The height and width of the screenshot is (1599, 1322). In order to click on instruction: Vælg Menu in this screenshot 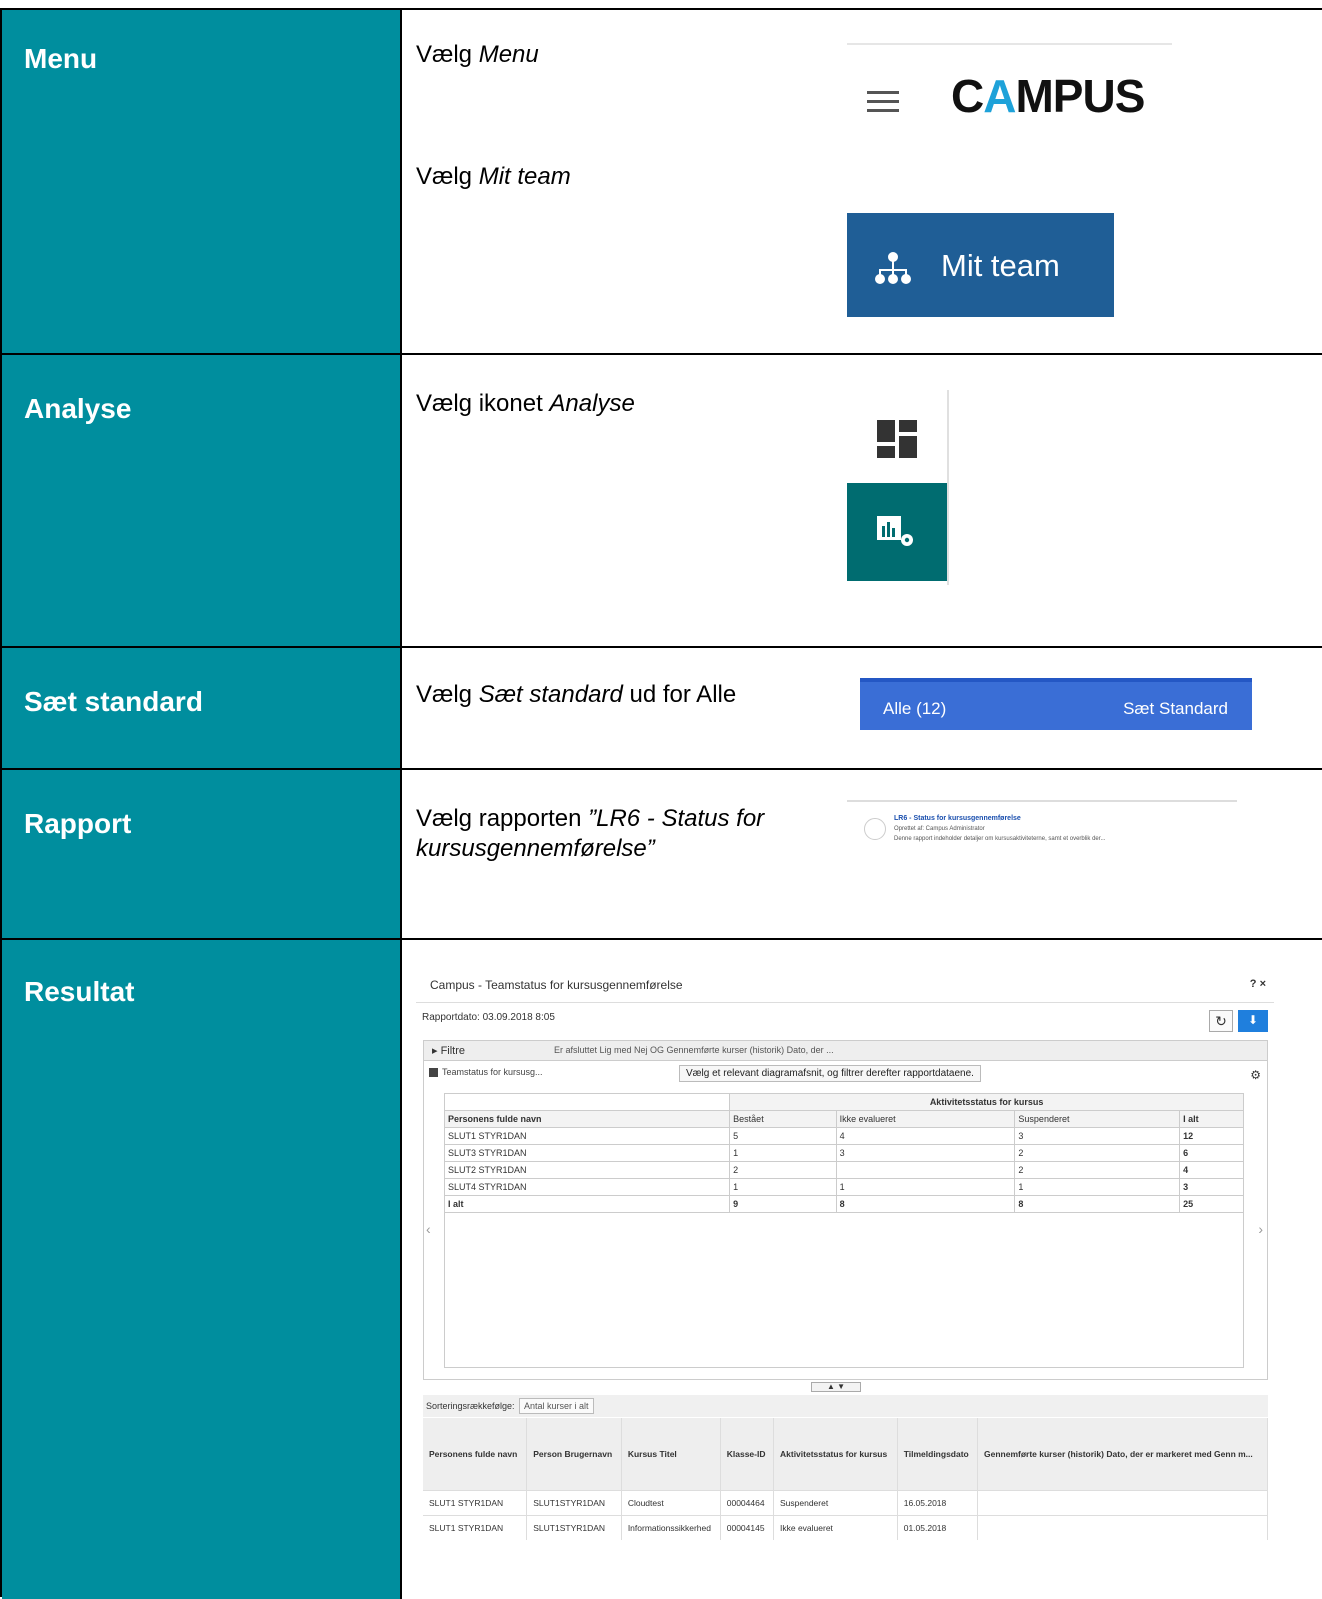, I will do `click(477, 55)`.